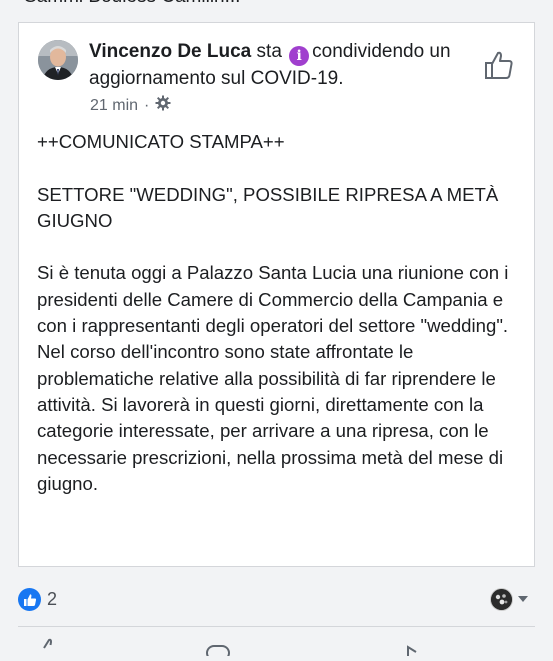 The width and height of the screenshot is (553, 661). Describe the element at coordinates (161, 141) in the screenshot. I see `post-title: ++COMUNICATO STAMPA++` at that location.